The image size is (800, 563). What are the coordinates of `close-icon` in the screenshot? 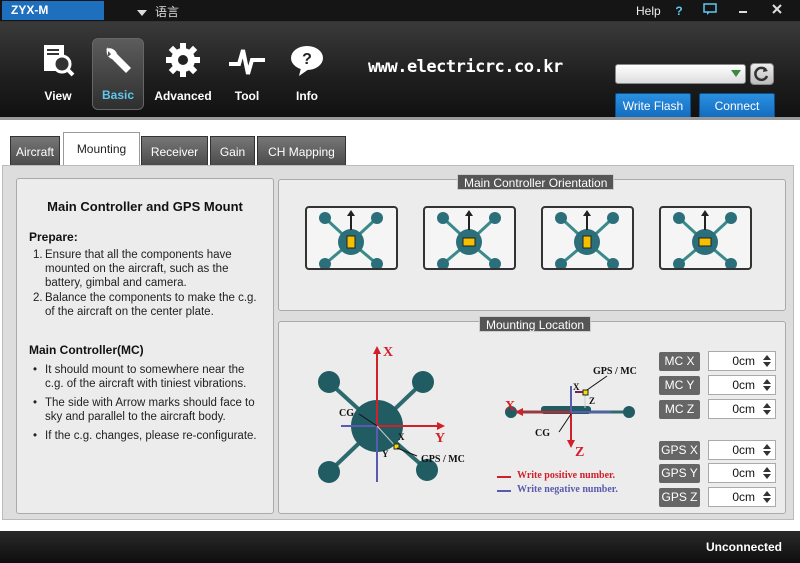 It's located at (777, 11).